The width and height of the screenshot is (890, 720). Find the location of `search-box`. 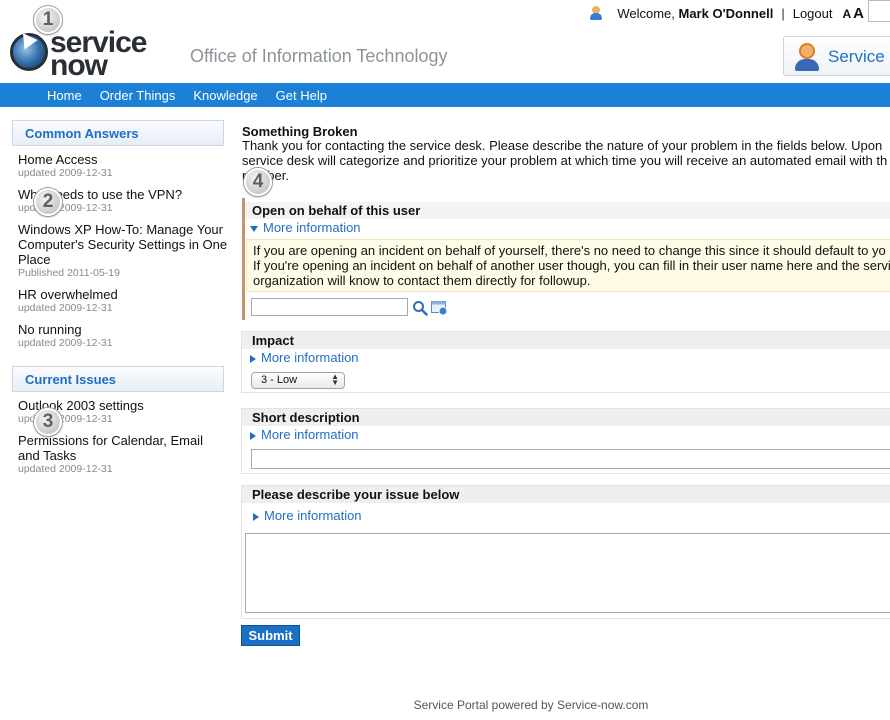

search-box is located at coordinates (879, 11).